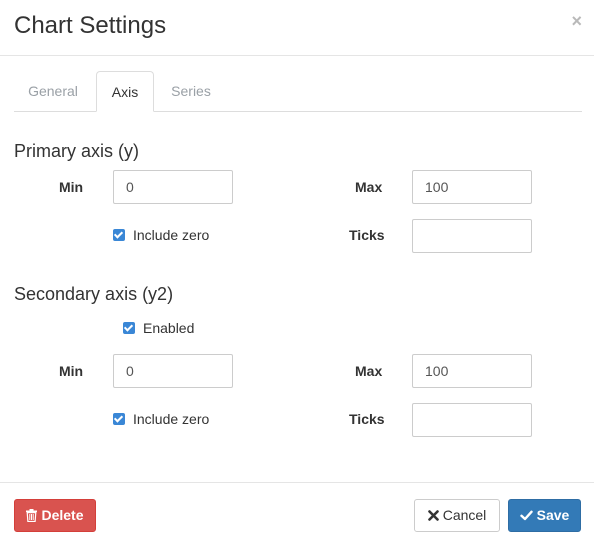 The image size is (594, 545). I want to click on save-button: Save, so click(544, 515).